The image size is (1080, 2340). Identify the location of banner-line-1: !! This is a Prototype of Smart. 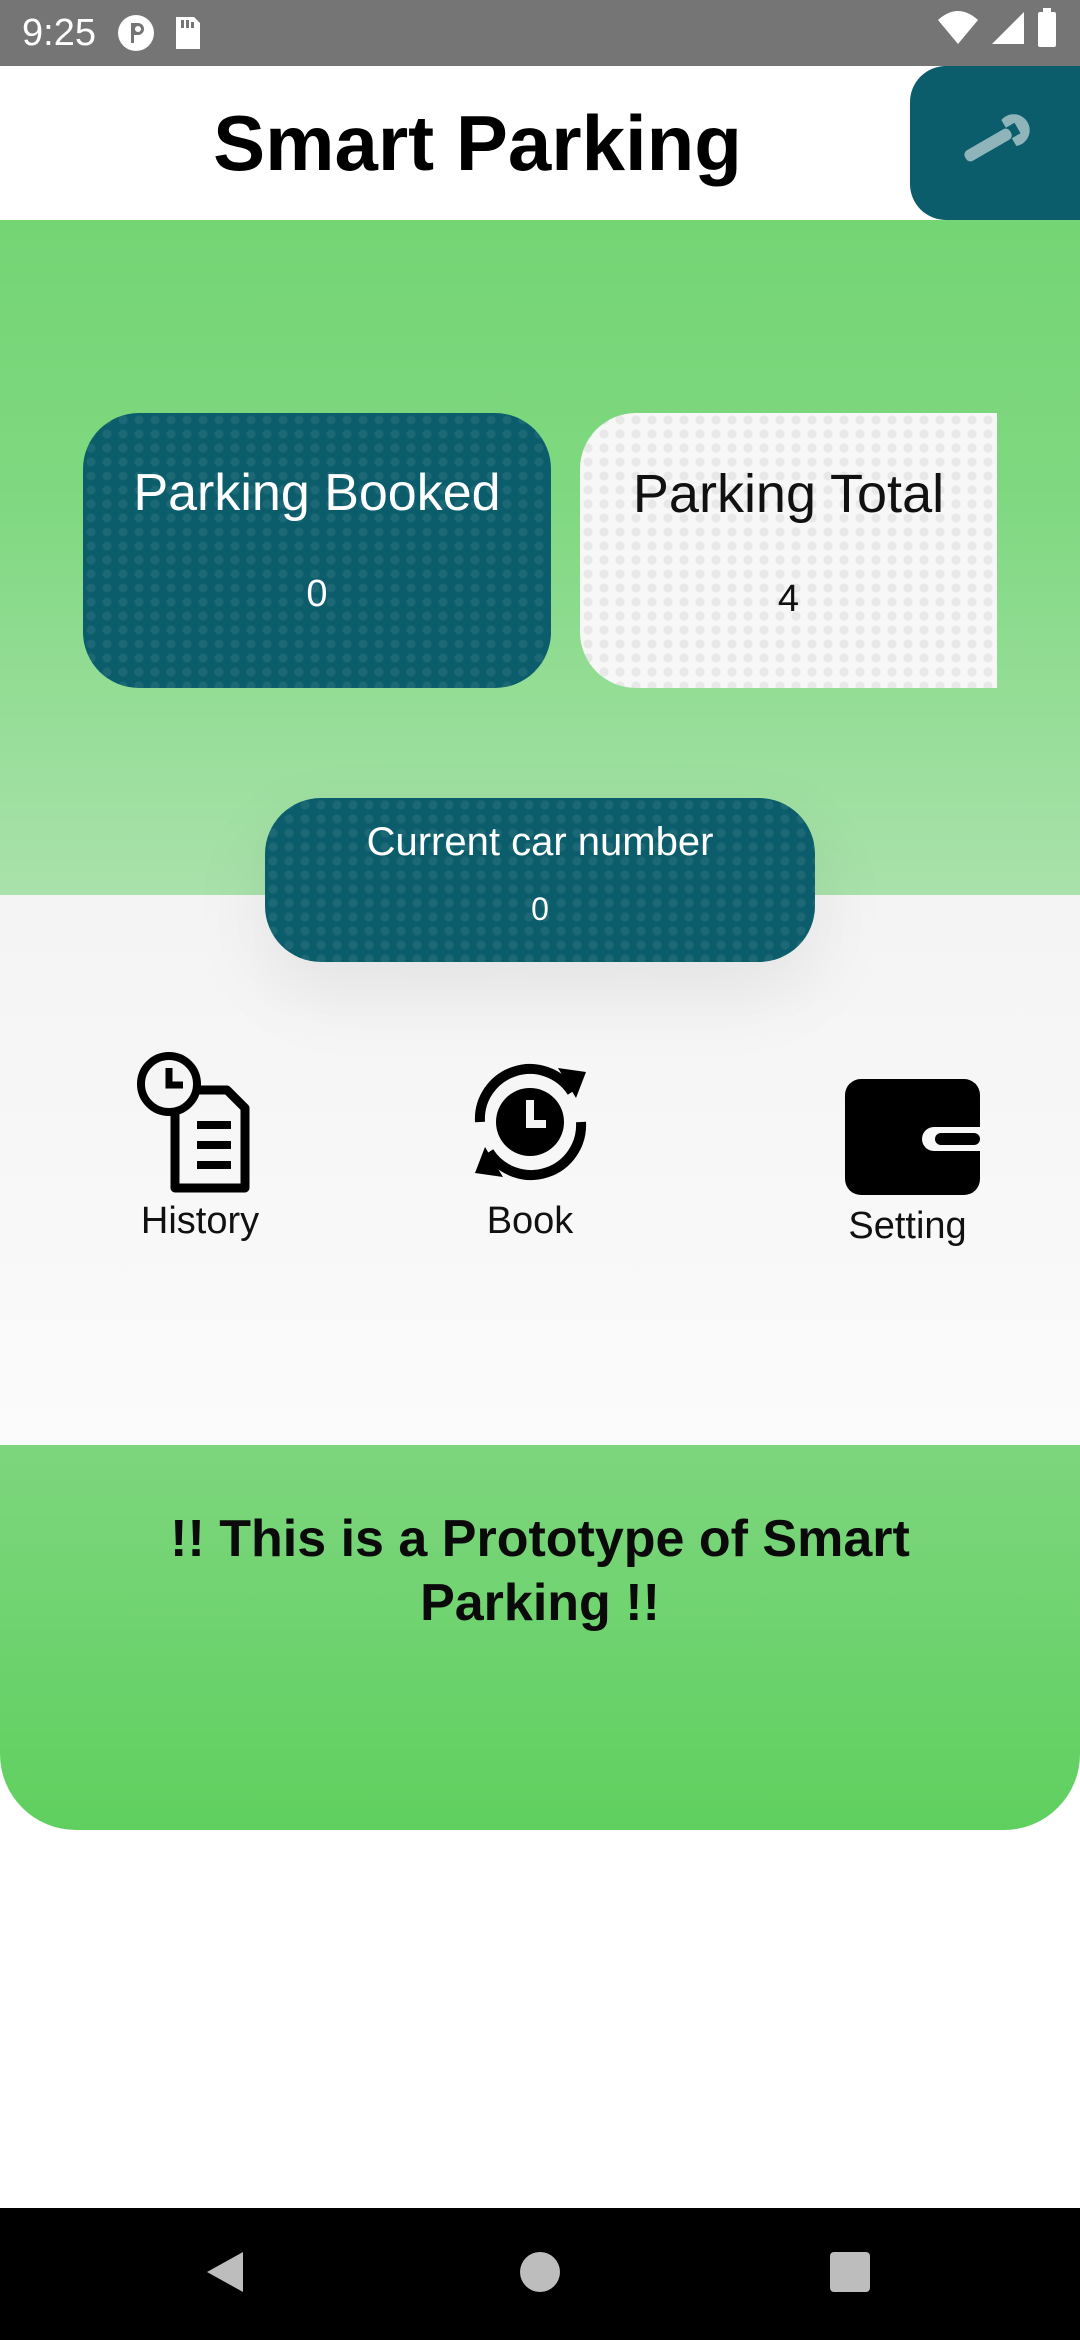
(540, 1539).